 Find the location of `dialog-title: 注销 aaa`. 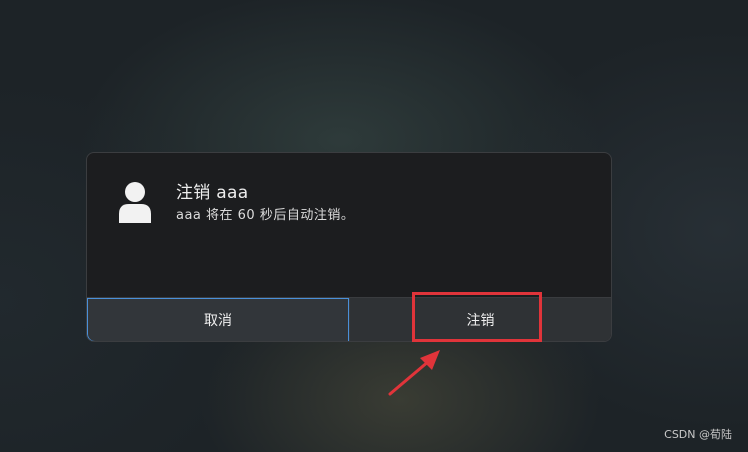

dialog-title: 注销 aaa is located at coordinates (212, 193).